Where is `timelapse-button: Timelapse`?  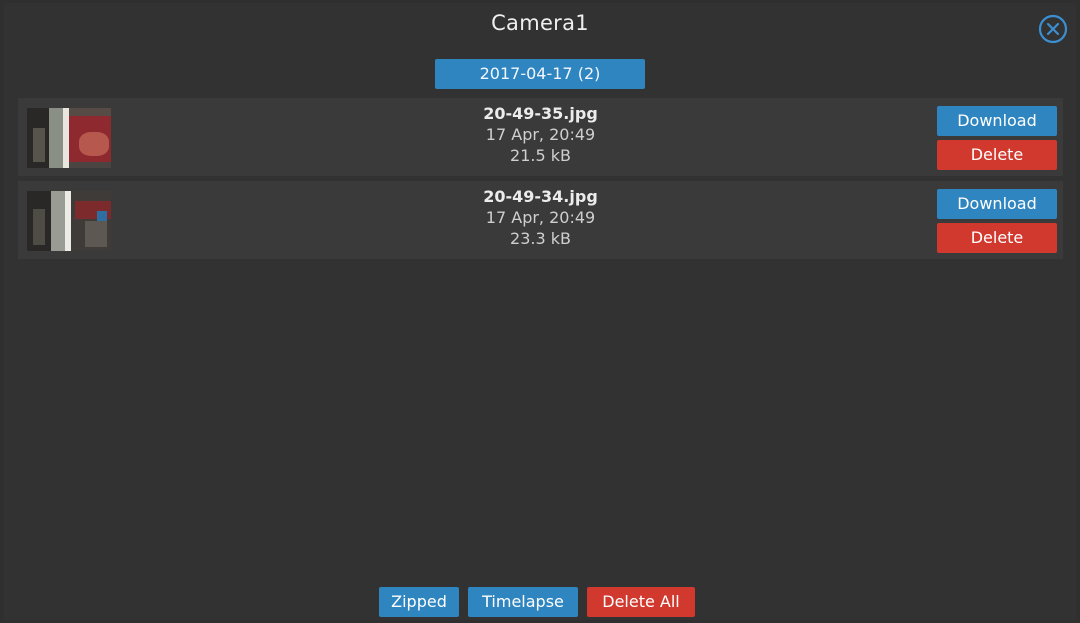 timelapse-button: Timelapse is located at coordinates (523, 602).